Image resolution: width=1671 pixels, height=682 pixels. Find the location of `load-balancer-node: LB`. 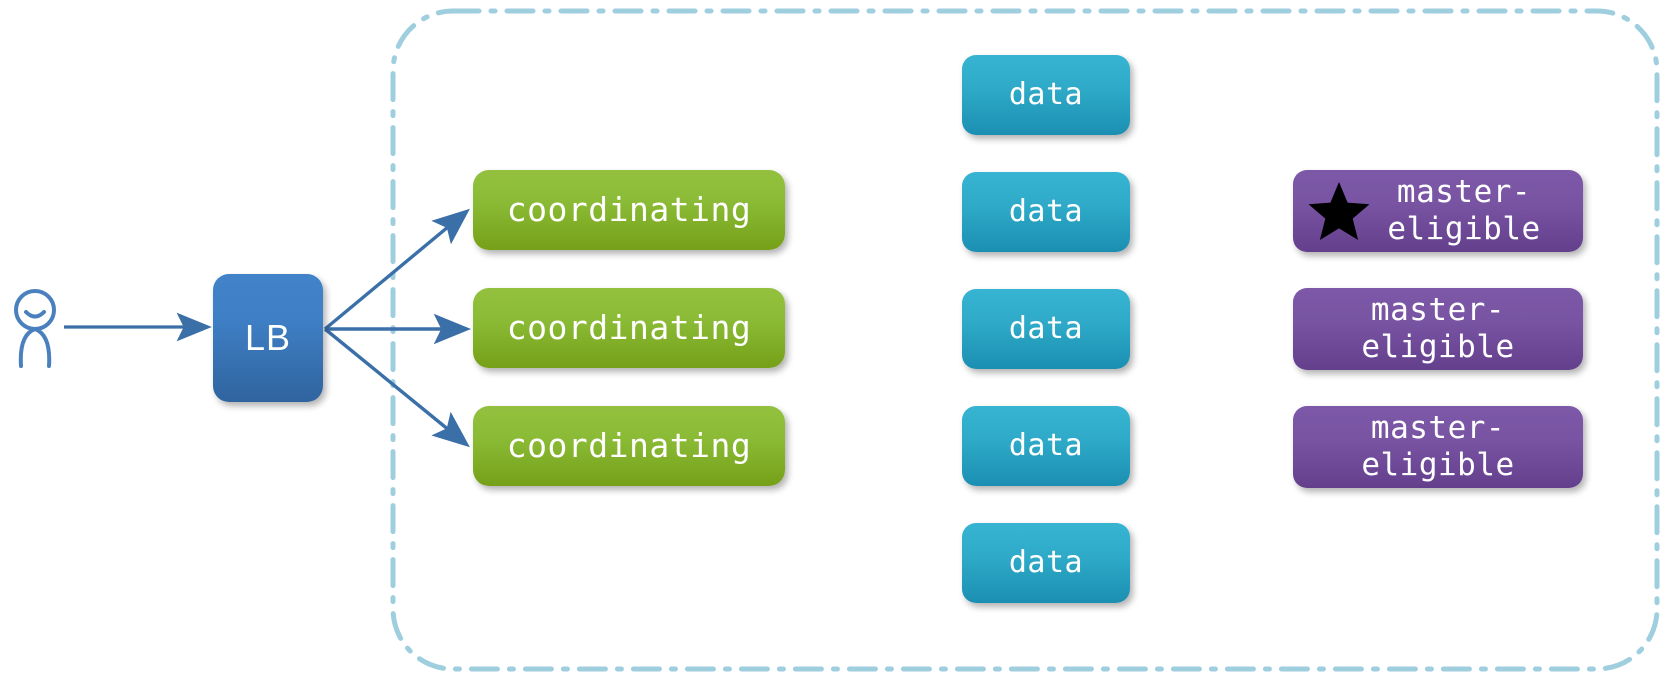

load-balancer-node: LB is located at coordinates (268, 338).